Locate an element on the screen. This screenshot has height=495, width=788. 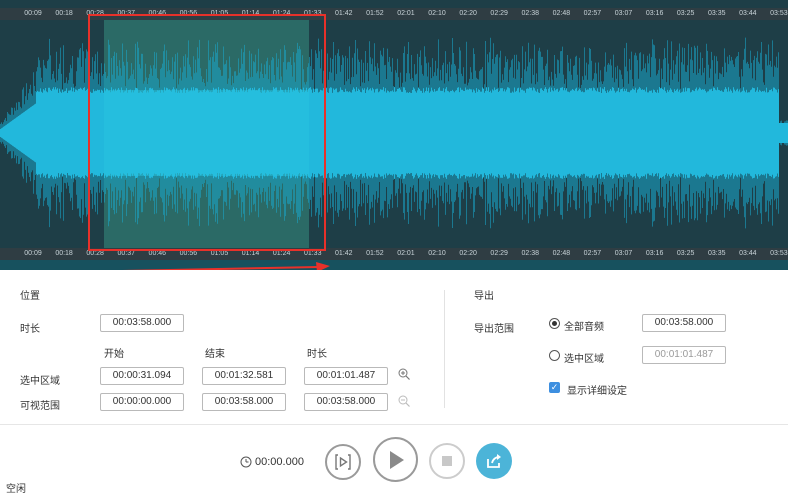
export-all-radio is located at coordinates (554, 323).